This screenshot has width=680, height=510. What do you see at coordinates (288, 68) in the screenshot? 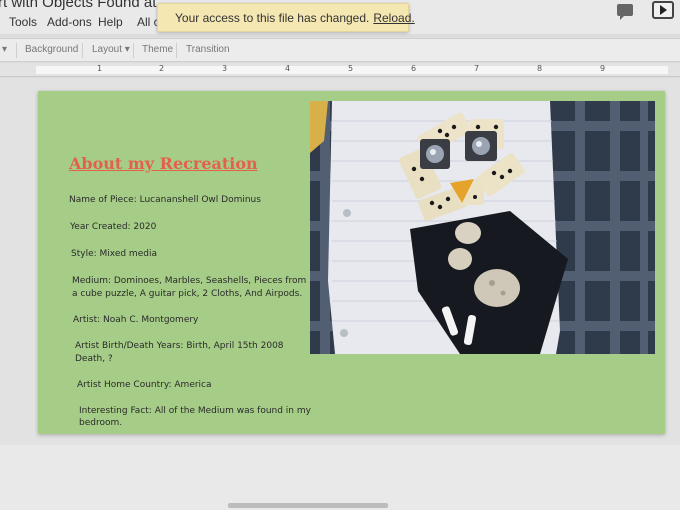
I see `ruler-mark: 4` at bounding box center [288, 68].